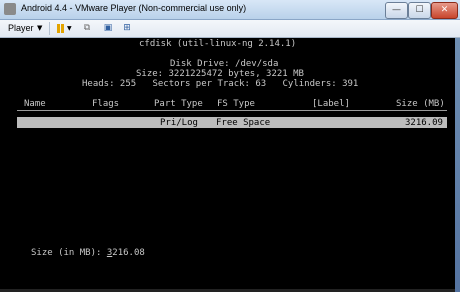 The height and width of the screenshot is (292, 460). I want to click on size-prompt-label: Size (in MB):, so click(69, 253).